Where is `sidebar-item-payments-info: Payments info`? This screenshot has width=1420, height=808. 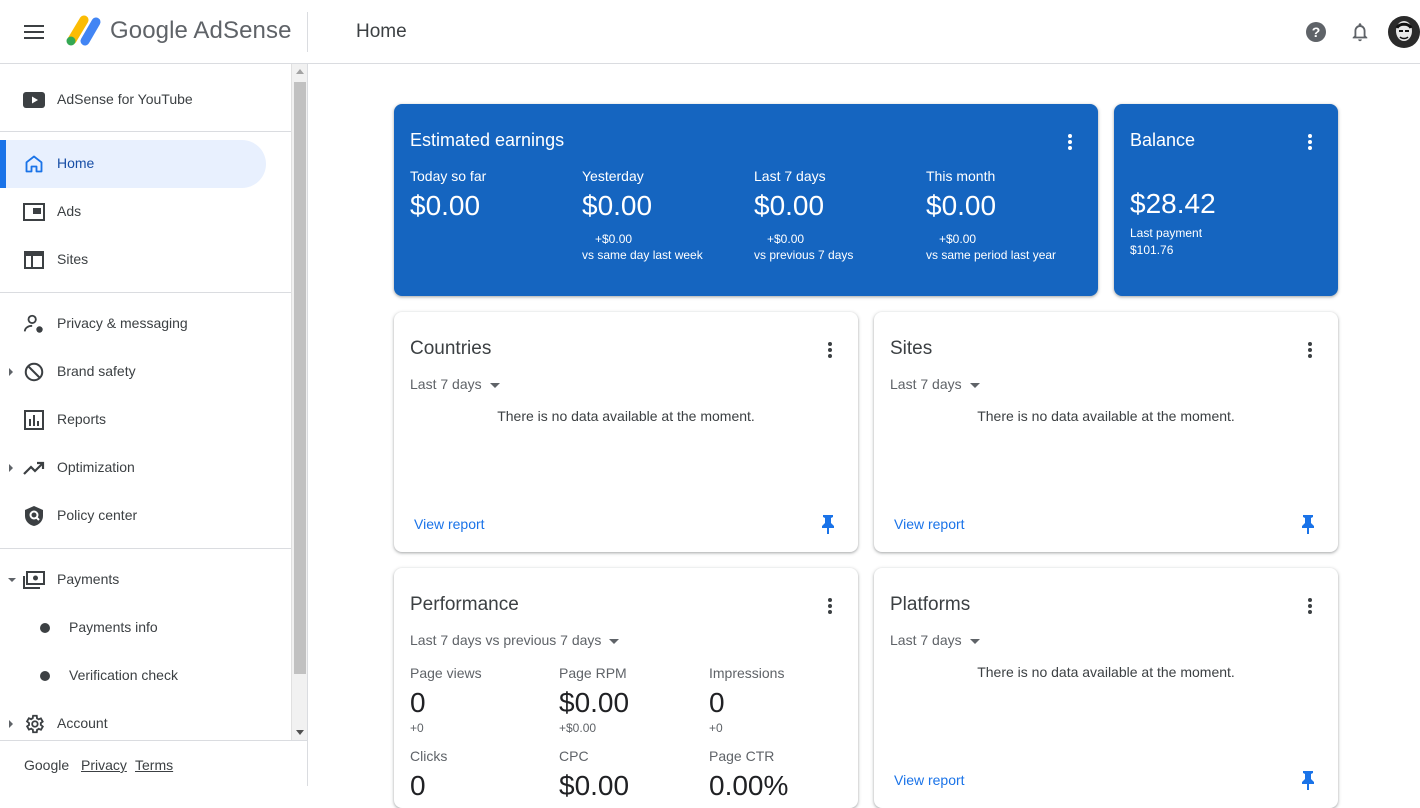
sidebar-item-payments-info: Payments info is located at coordinates (133, 628).